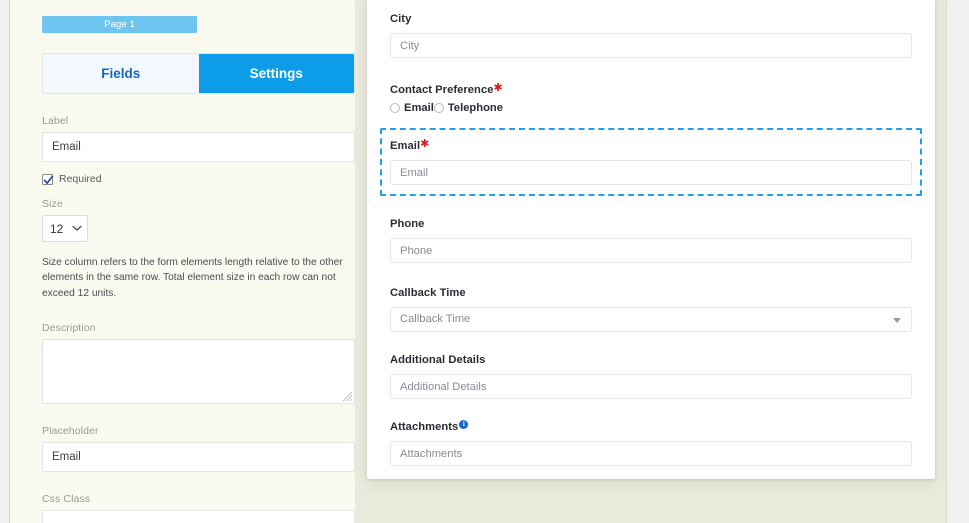  I want to click on size-select-value: 12, so click(57, 228).